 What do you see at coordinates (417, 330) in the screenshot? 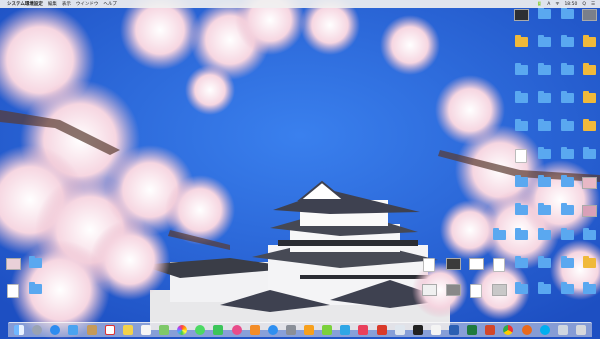
I see `terminal-icon` at bounding box center [417, 330].